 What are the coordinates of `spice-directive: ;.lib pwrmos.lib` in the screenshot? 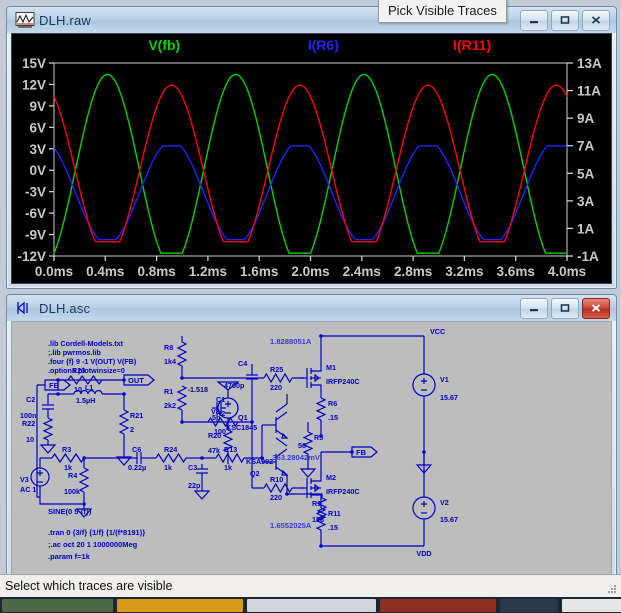 It's located at (74, 352).